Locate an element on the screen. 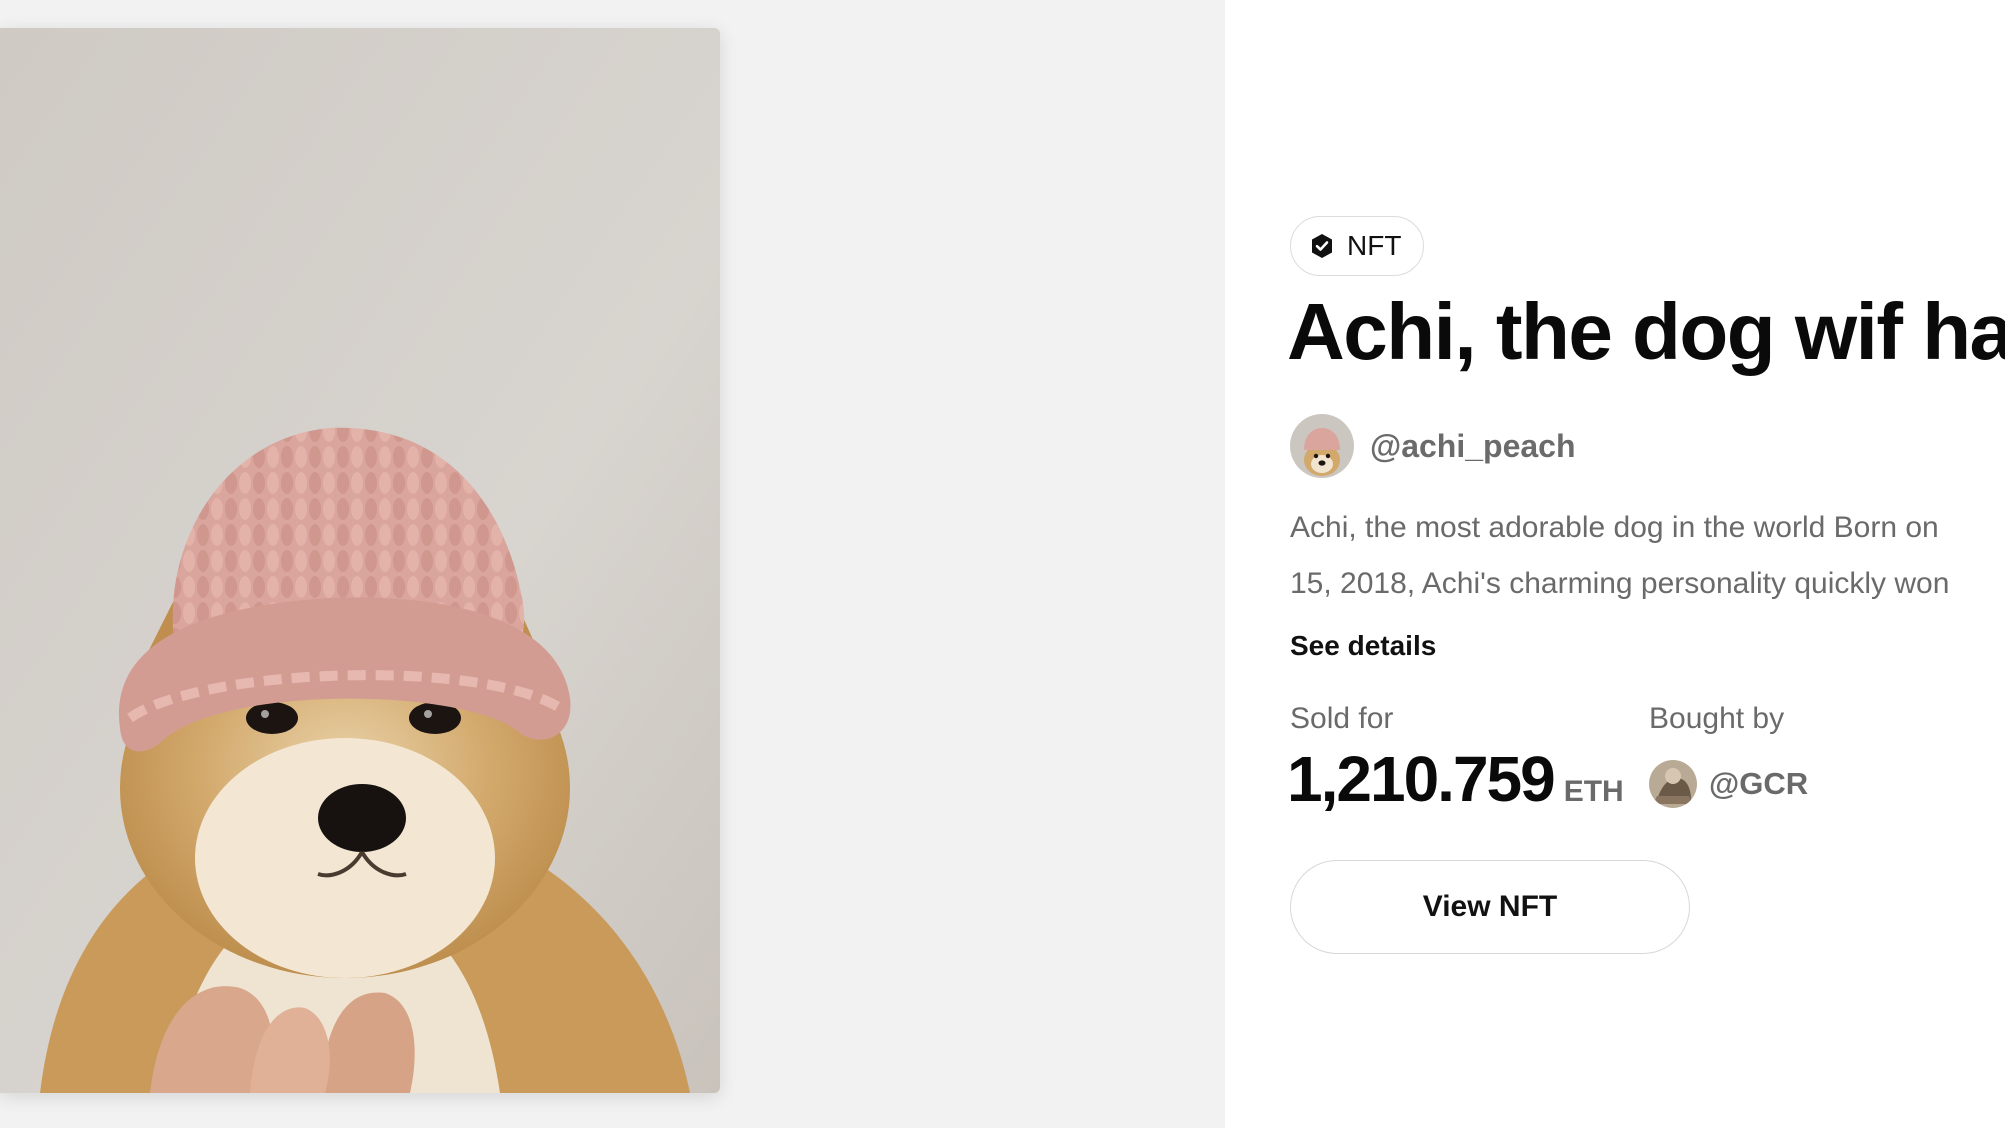  creator-avatar-image is located at coordinates (1322, 446).